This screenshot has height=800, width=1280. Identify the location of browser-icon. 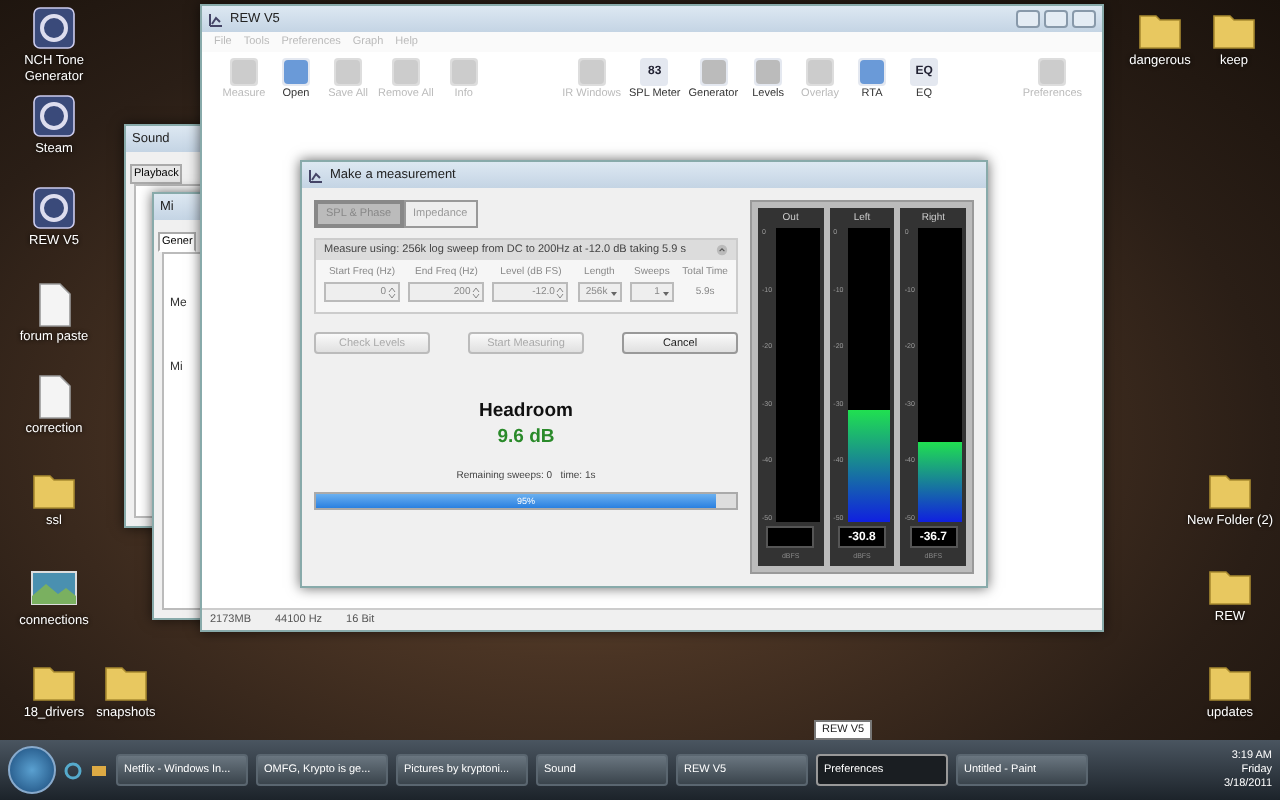
(73, 770).